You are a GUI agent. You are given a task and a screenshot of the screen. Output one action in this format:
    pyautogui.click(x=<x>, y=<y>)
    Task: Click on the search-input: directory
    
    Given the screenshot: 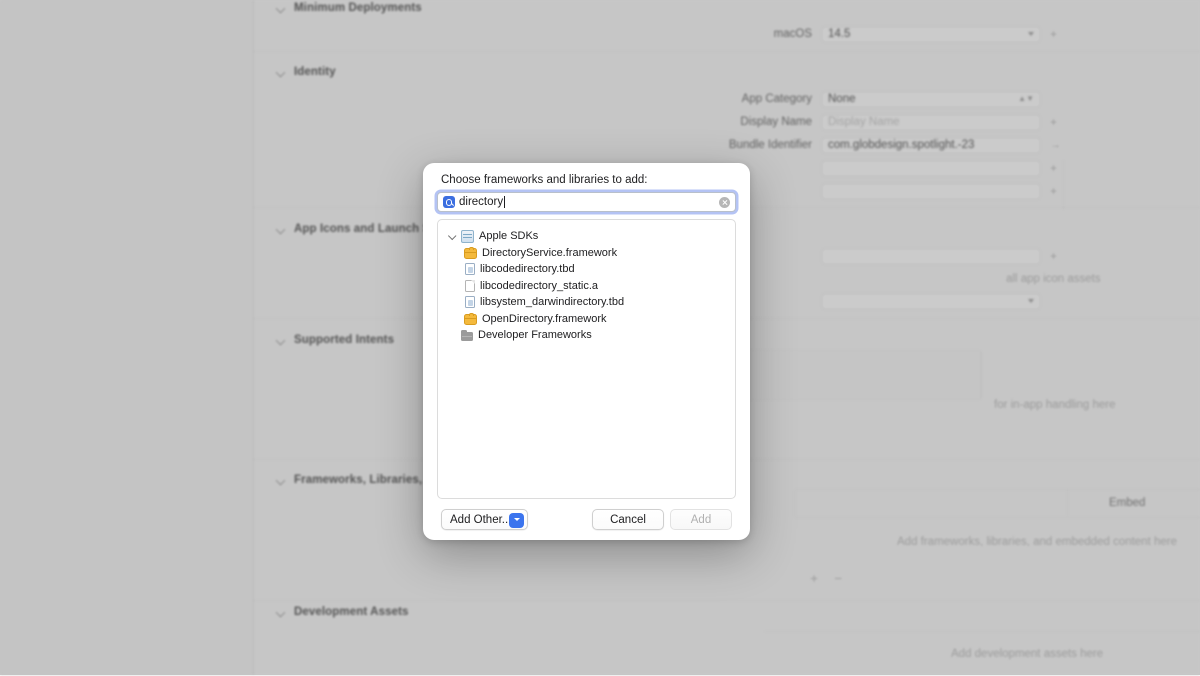 What is the action you would take?
    pyautogui.click(x=586, y=202)
    